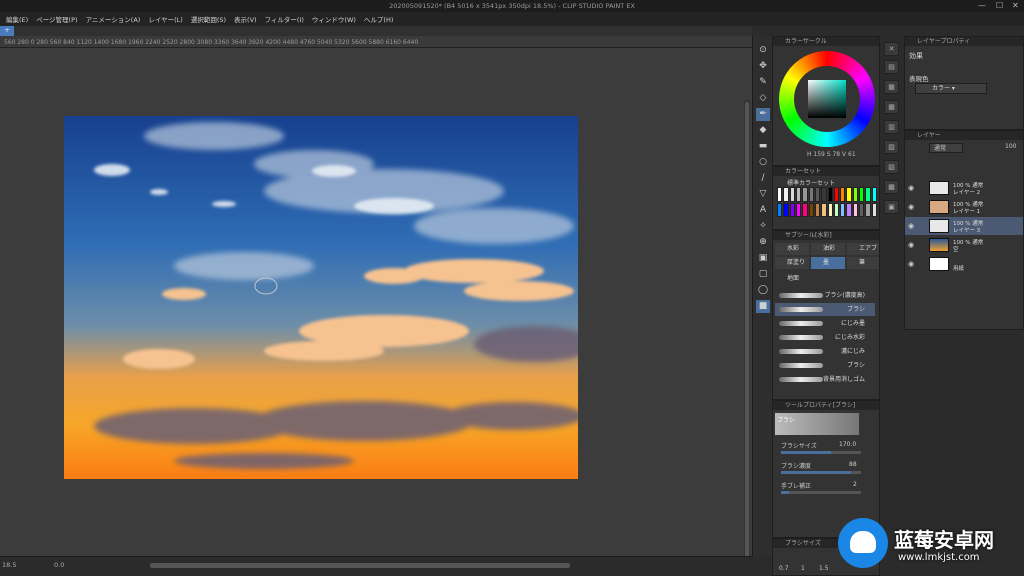  Describe the element at coordinates (793, 277) in the screenshot. I see `subtool-group-label: 地面` at that location.